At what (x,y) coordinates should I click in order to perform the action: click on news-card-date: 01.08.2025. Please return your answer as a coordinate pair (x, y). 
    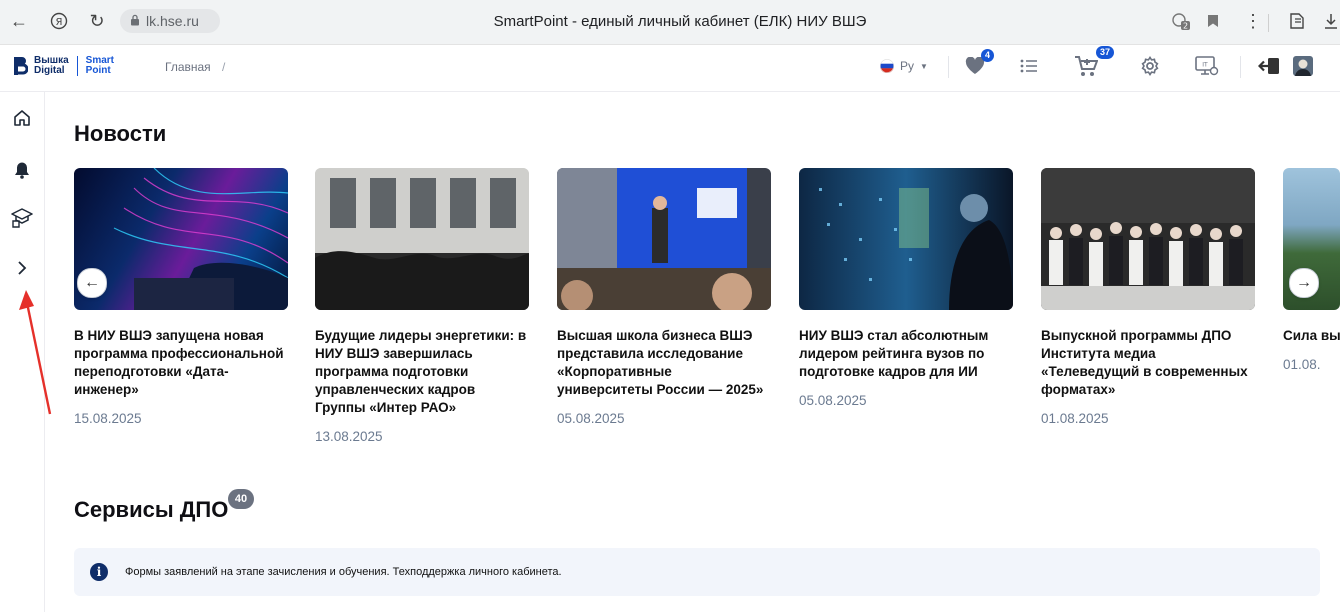
    Looking at the image, I should click on (1075, 418).